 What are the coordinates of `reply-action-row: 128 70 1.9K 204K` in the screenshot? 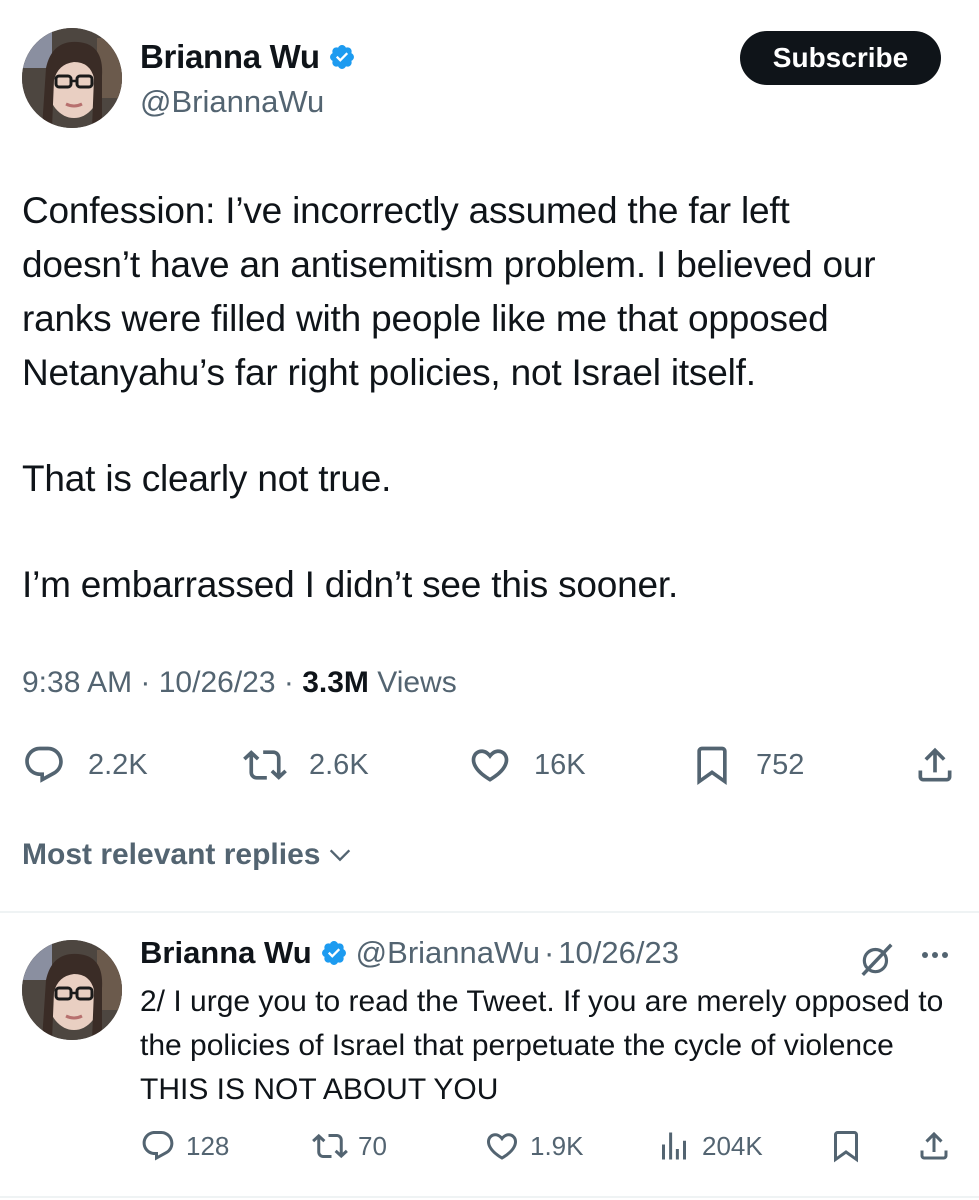 It's located at (489, 1147).